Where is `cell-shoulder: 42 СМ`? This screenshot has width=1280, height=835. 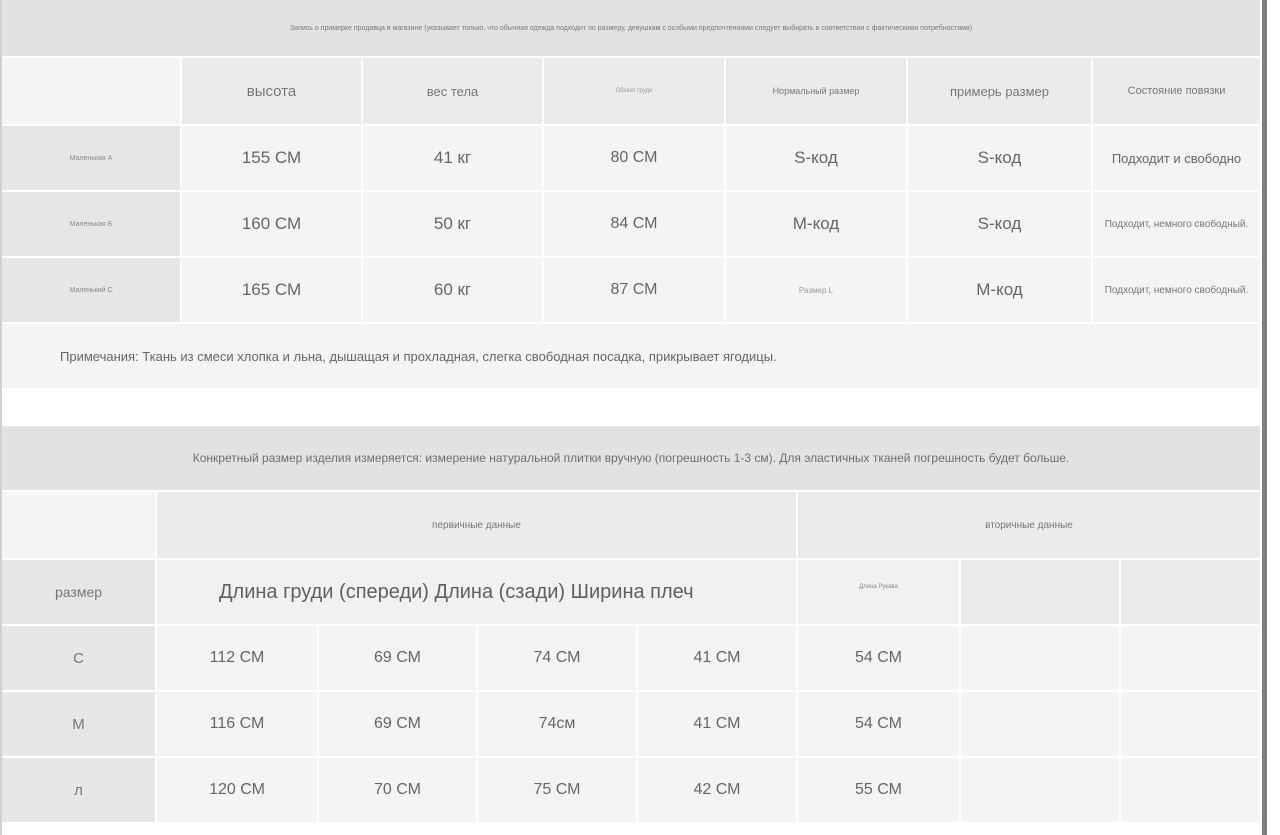
cell-shoulder: 42 СМ is located at coordinates (718, 791).